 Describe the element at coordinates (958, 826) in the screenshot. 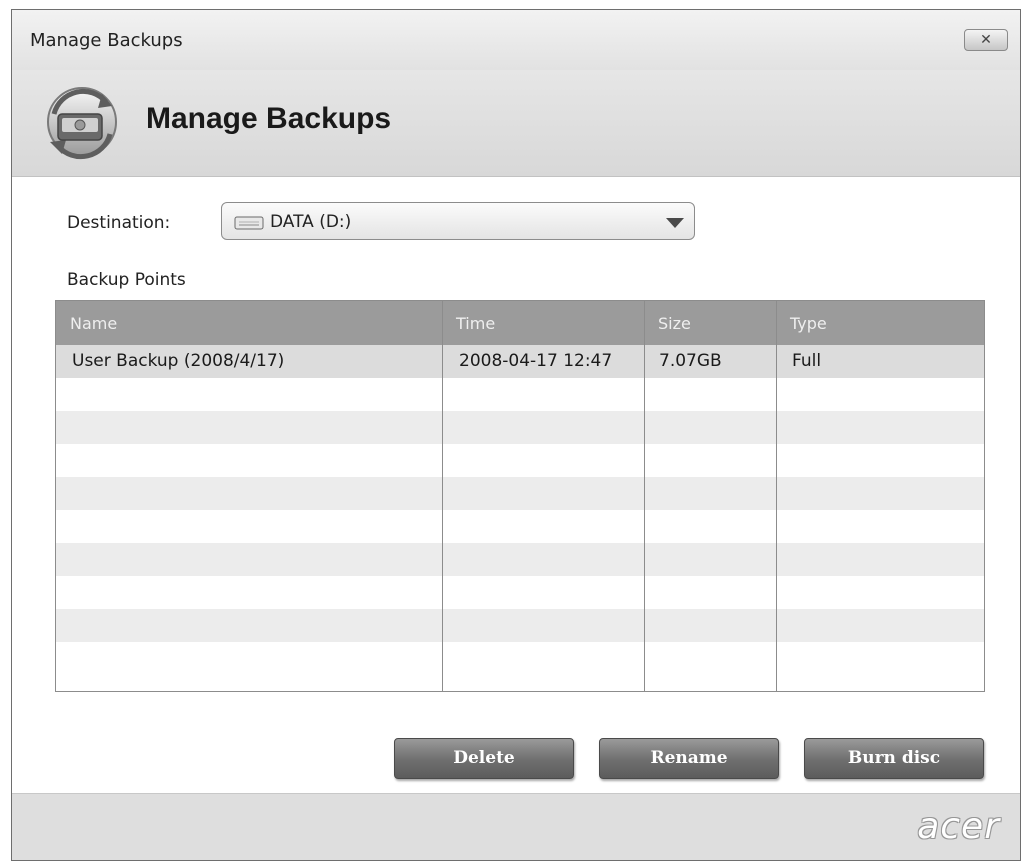

I see `acer-logo: acer` at that location.